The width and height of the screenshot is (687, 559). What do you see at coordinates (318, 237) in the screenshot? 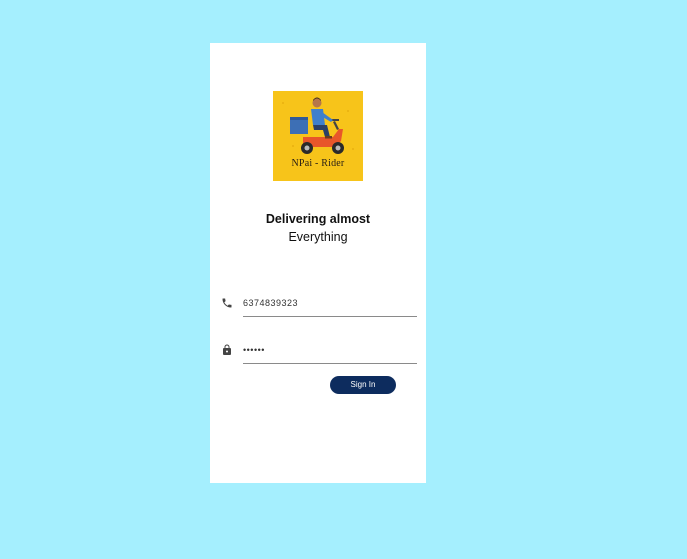
I see `tagline-line-2: Everything` at bounding box center [318, 237].